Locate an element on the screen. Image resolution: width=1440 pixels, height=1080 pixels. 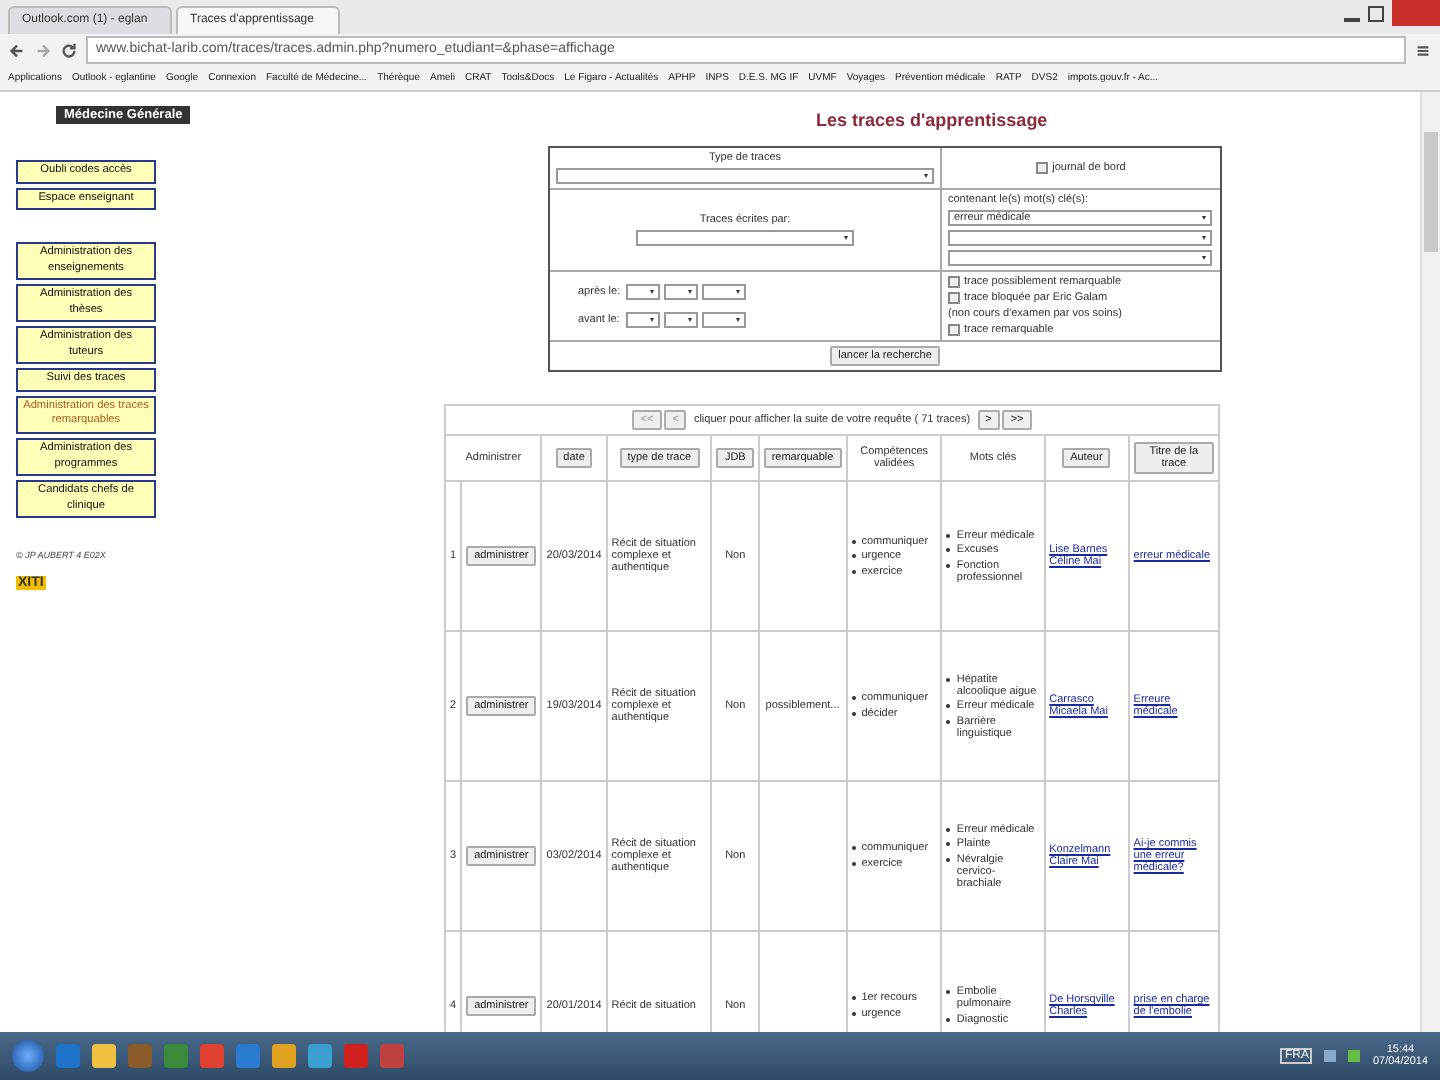
maximize-icon is located at coordinates (1376, 14).